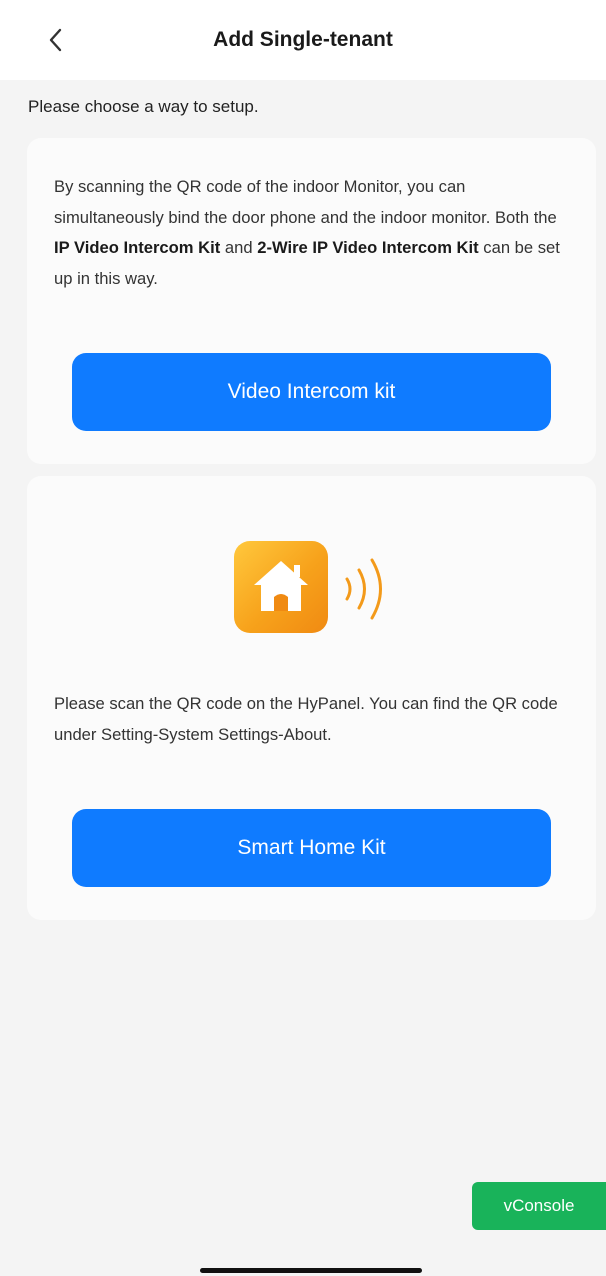 The height and width of the screenshot is (1276, 606). What do you see at coordinates (137, 247) in the screenshot?
I see `kit-name-ip: IP Video Intercom Kit` at bounding box center [137, 247].